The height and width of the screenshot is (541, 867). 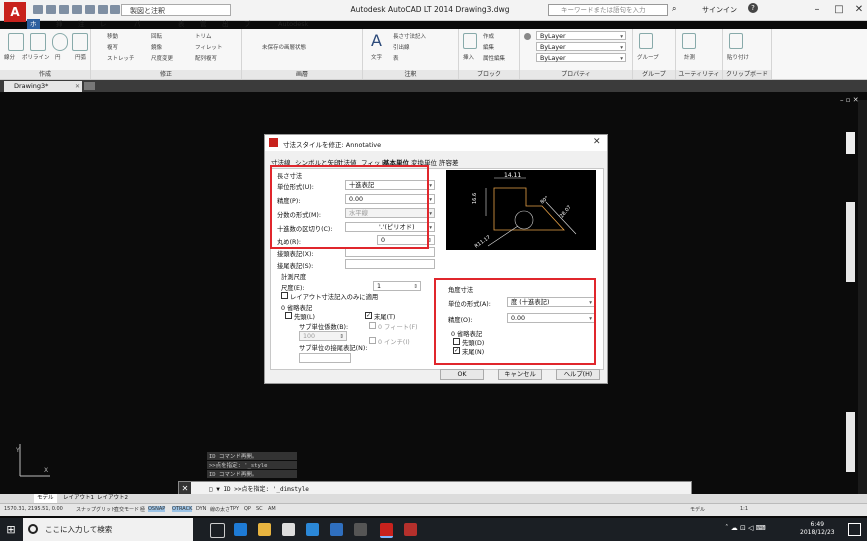 What do you see at coordinates (293, 28) in the screenshot?
I see `tab-autodesk360: Autodesk 360` at bounding box center [293, 28].